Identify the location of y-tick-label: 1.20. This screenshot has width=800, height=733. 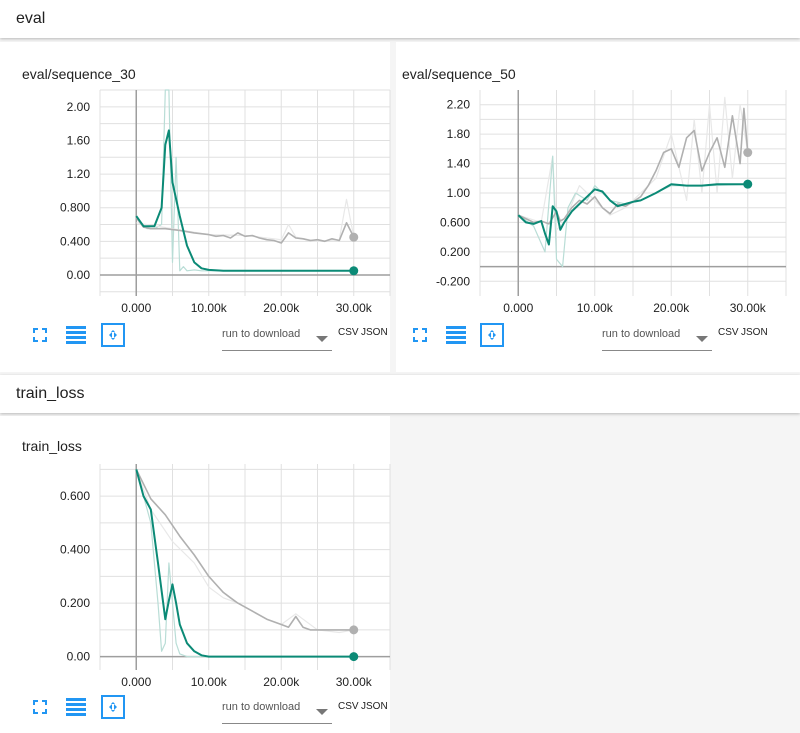
(79, 174).